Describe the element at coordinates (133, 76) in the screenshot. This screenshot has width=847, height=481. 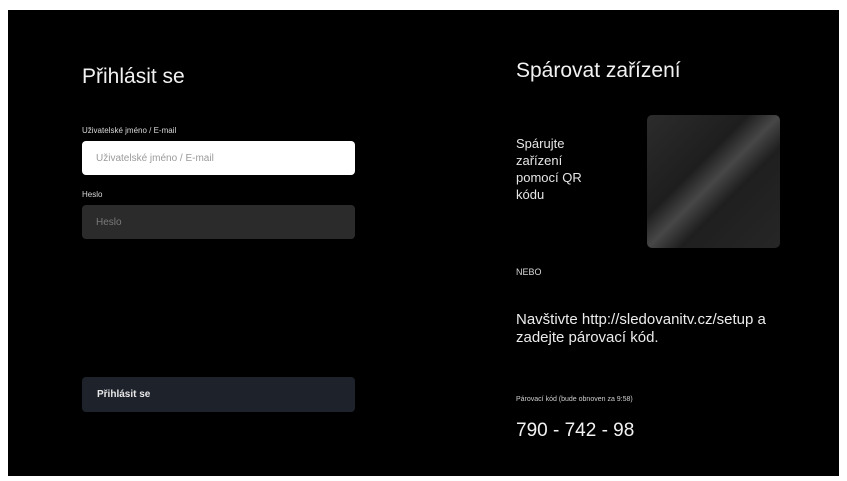
I see `login-title: Přihlásit se` at that location.